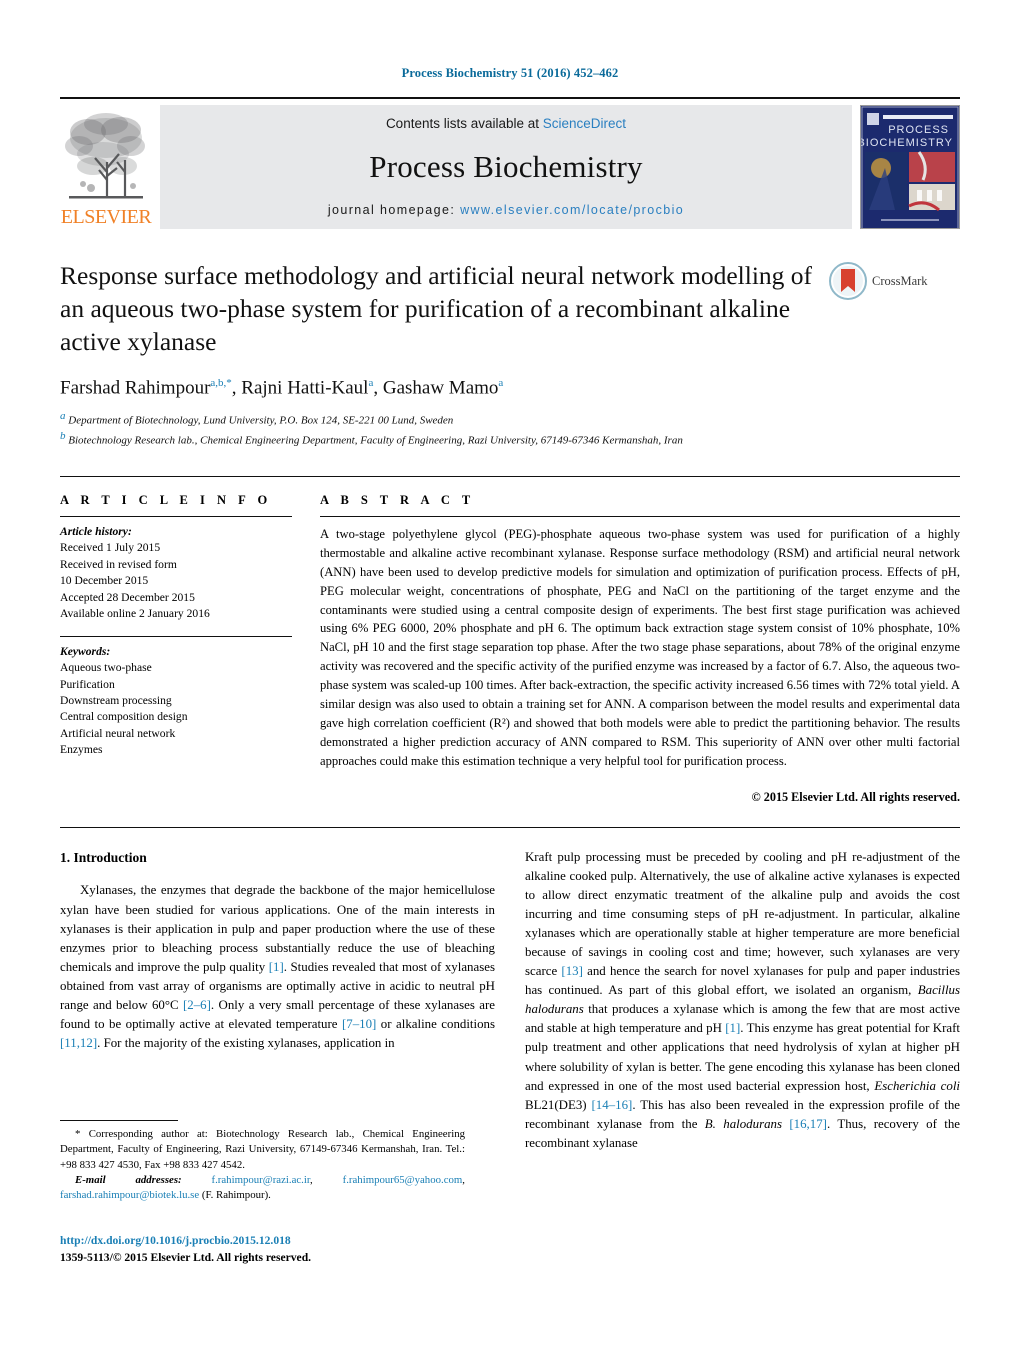  I want to click on crossmark-badge: CrossMark, so click(894, 281).